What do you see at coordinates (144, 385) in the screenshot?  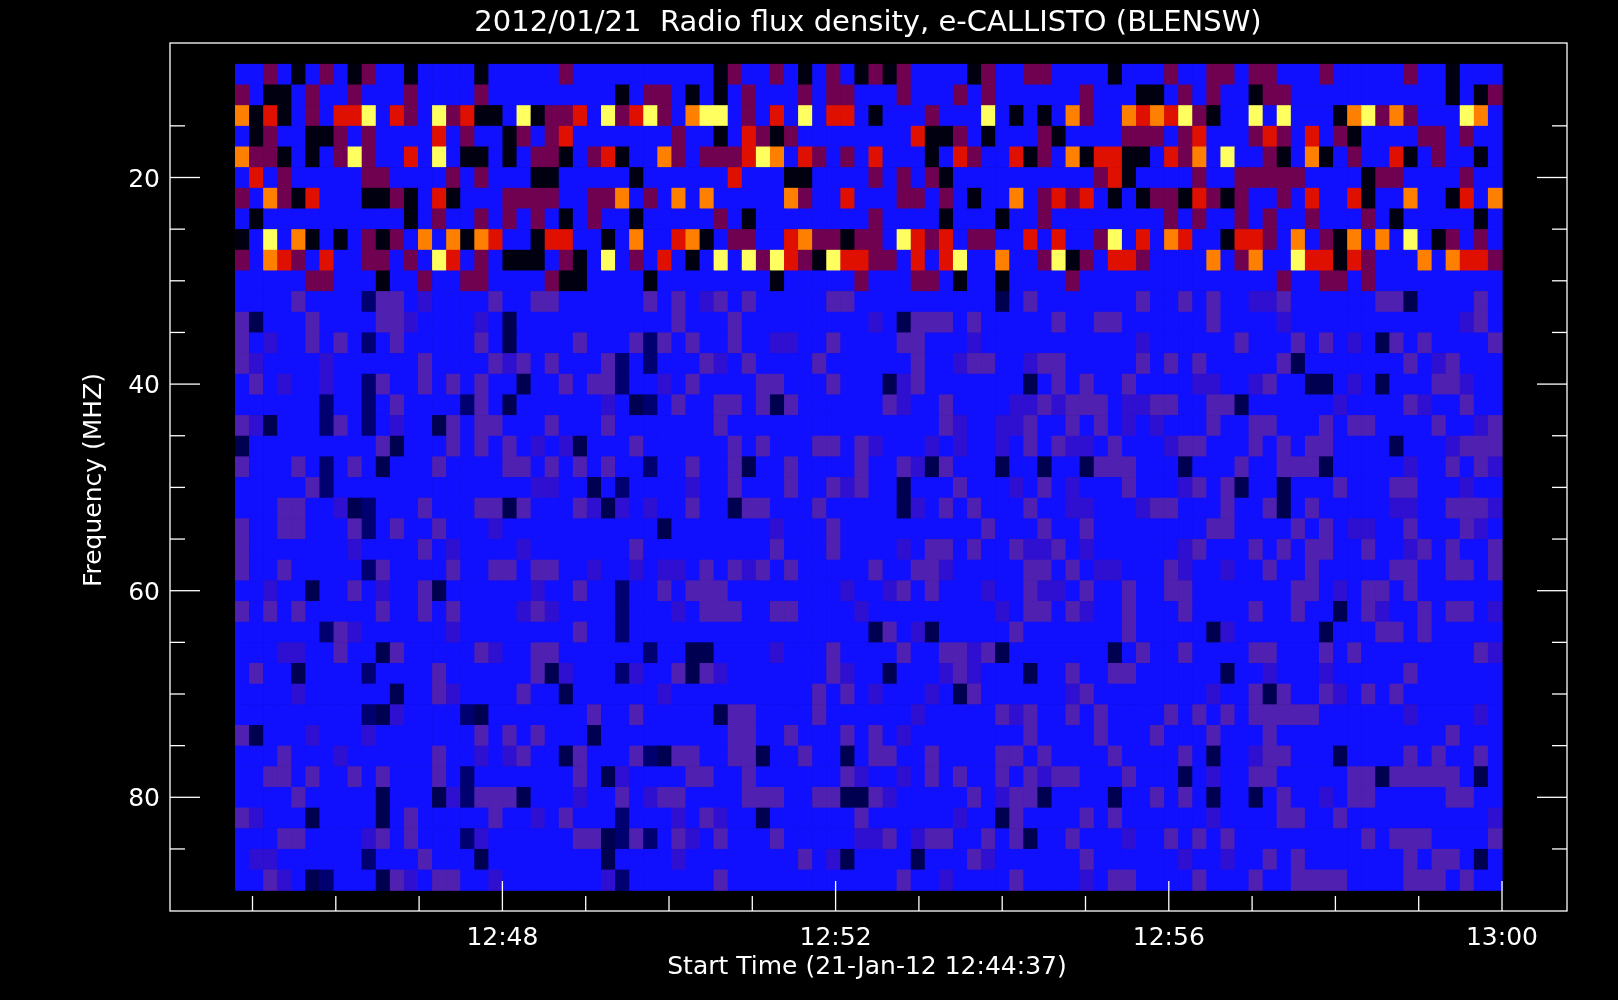 I see `tick-label: 40` at bounding box center [144, 385].